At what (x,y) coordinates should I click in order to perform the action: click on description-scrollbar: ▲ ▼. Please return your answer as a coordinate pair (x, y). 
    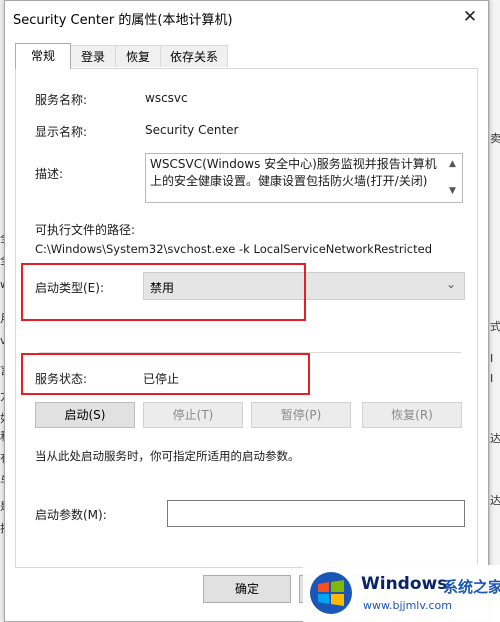
    Looking at the image, I should click on (454, 178).